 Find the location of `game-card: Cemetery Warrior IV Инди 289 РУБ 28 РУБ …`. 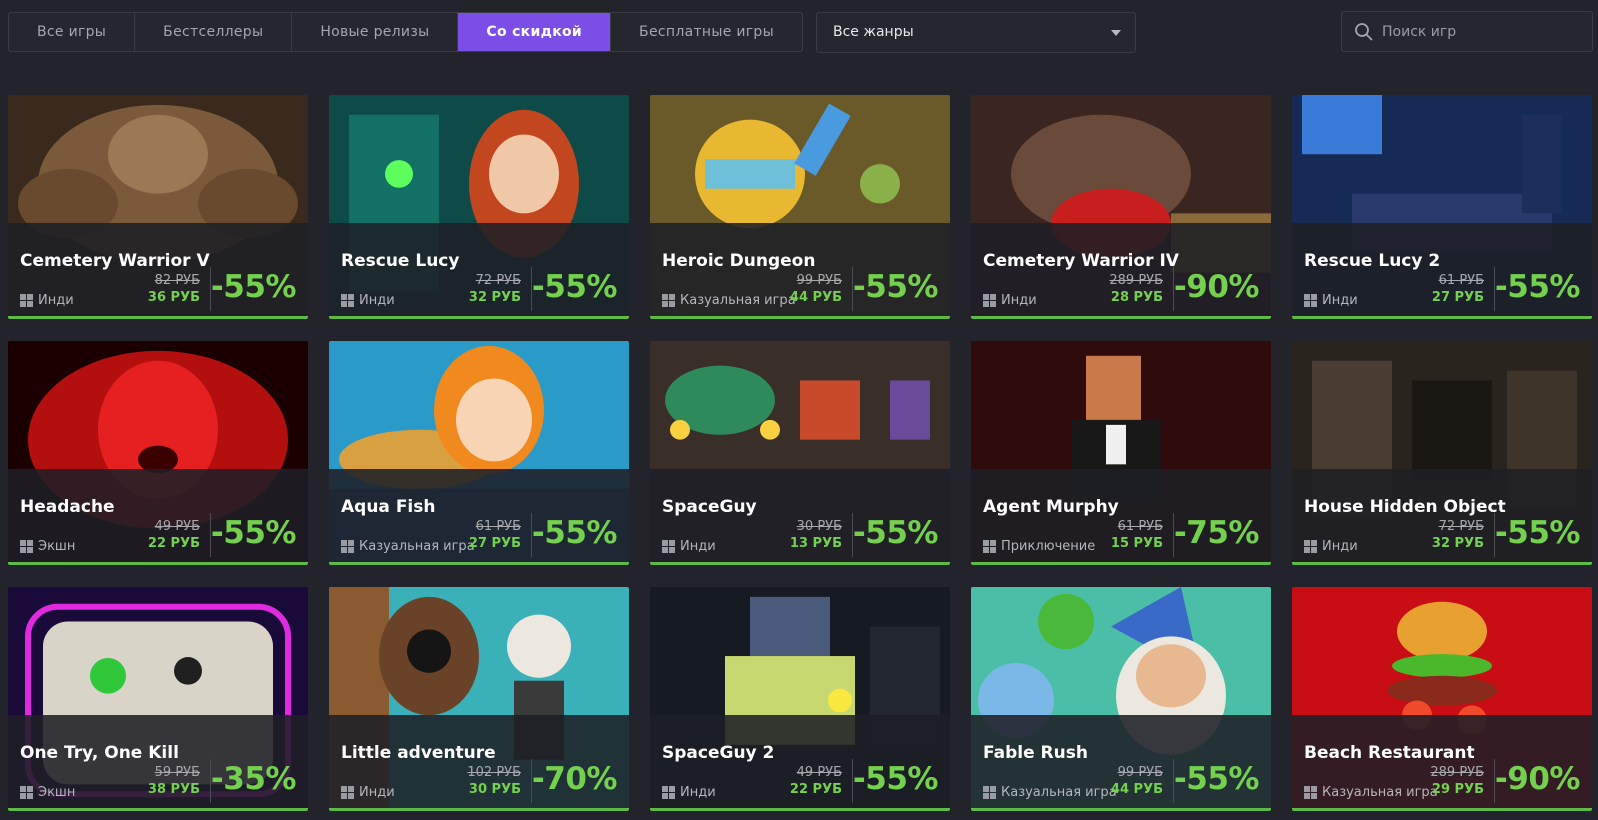

game-card: Cemetery Warrior IV Инди 289 РУБ 28 РУБ … is located at coordinates (1121, 207).